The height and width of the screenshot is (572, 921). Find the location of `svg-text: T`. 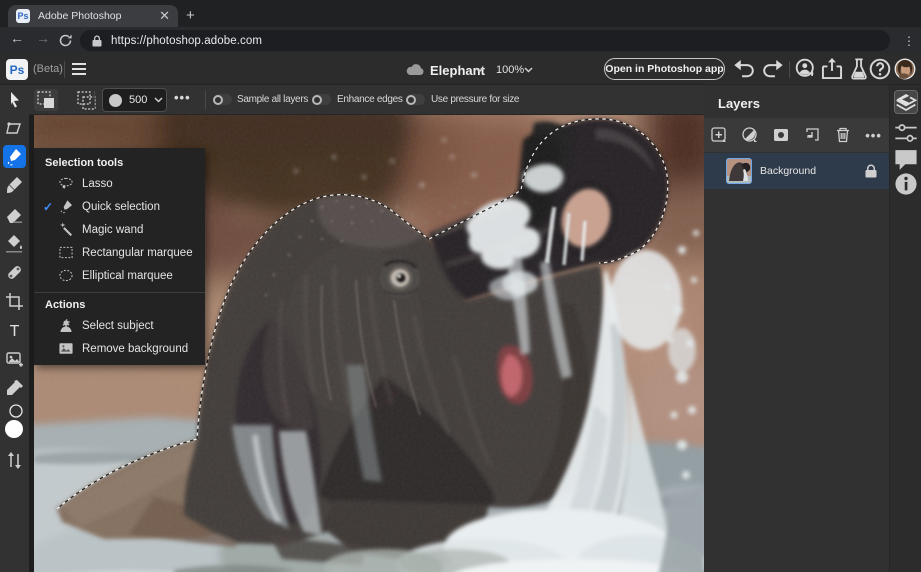

svg-text: T is located at coordinates (15, 331).